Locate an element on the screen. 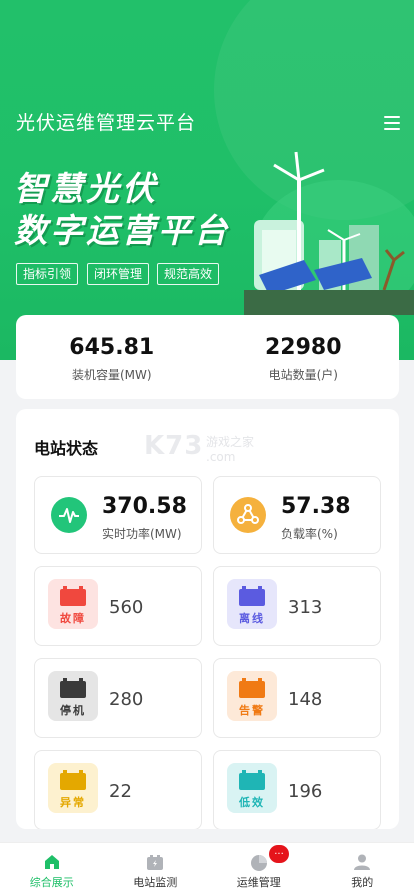 The image size is (414, 896). state-label: 停机 is located at coordinates (73, 710).